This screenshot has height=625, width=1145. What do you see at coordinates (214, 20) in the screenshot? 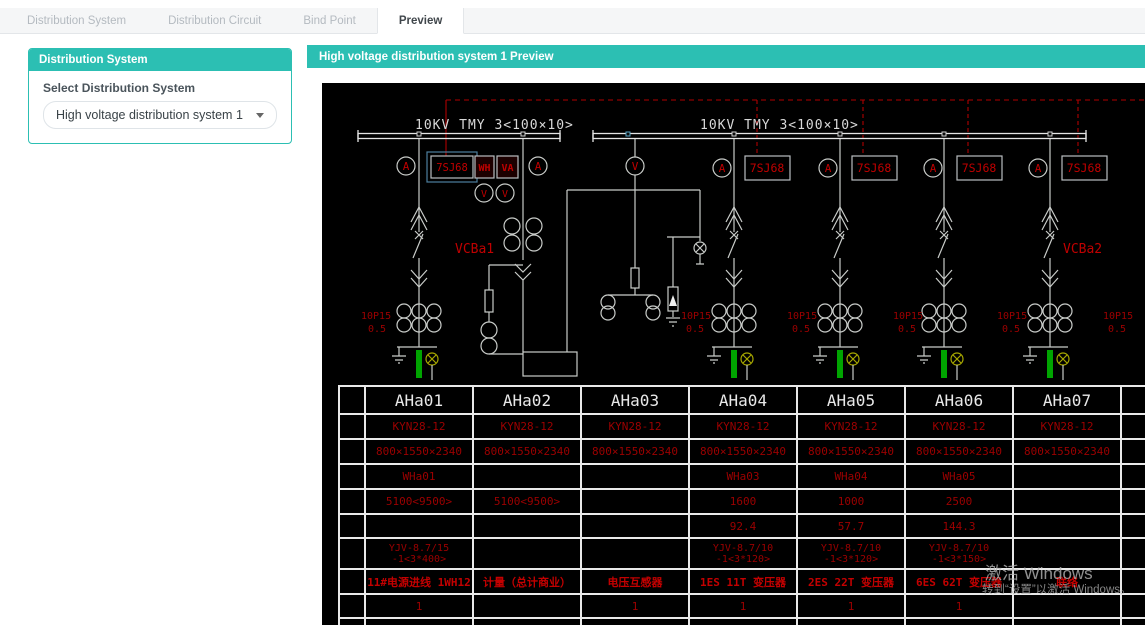
I see `tab-distribution-circuit: Distribution Circuit` at bounding box center [214, 20].